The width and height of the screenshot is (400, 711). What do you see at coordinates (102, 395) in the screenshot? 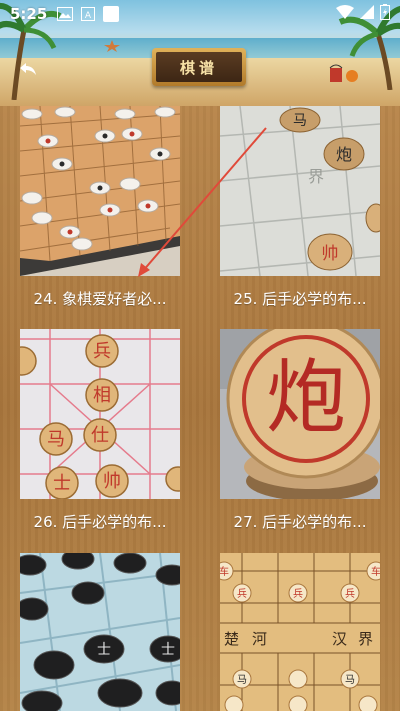
I see `piece-label: 相` at bounding box center [102, 395].